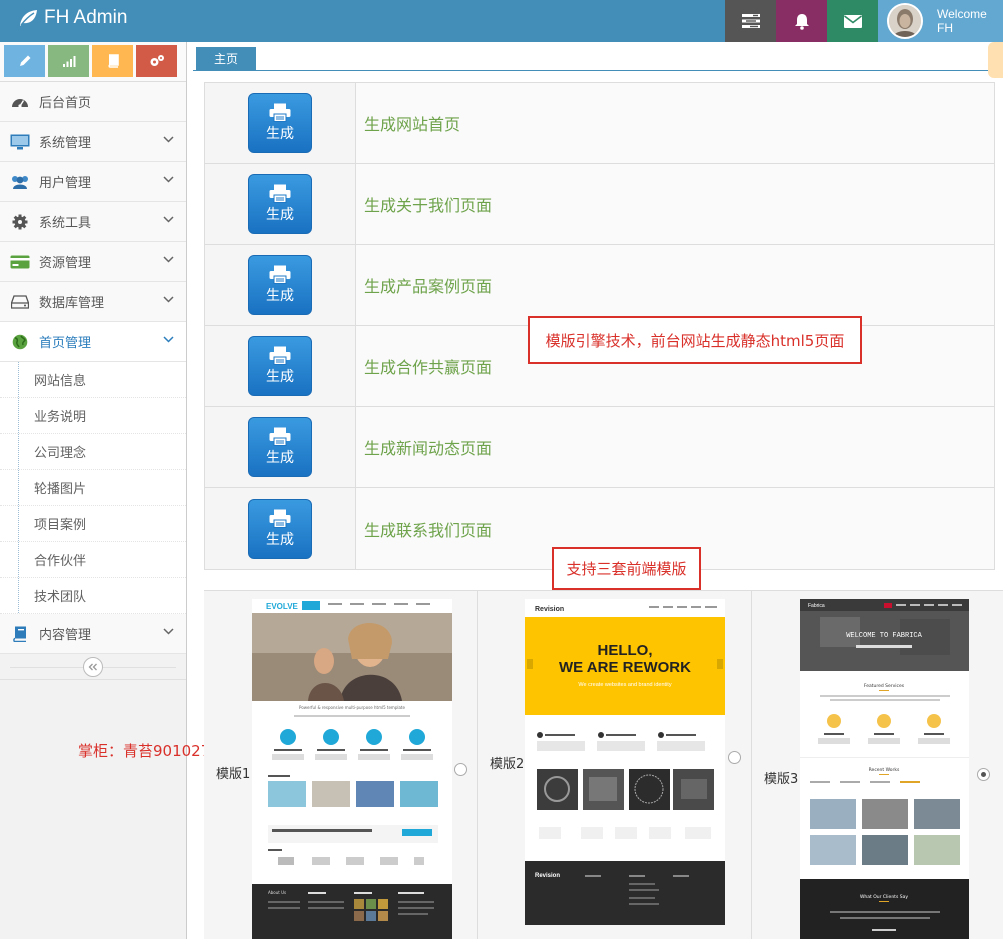  What do you see at coordinates (93, 416) in the screenshot?
I see `submenu-item: 业务说明` at bounding box center [93, 416].